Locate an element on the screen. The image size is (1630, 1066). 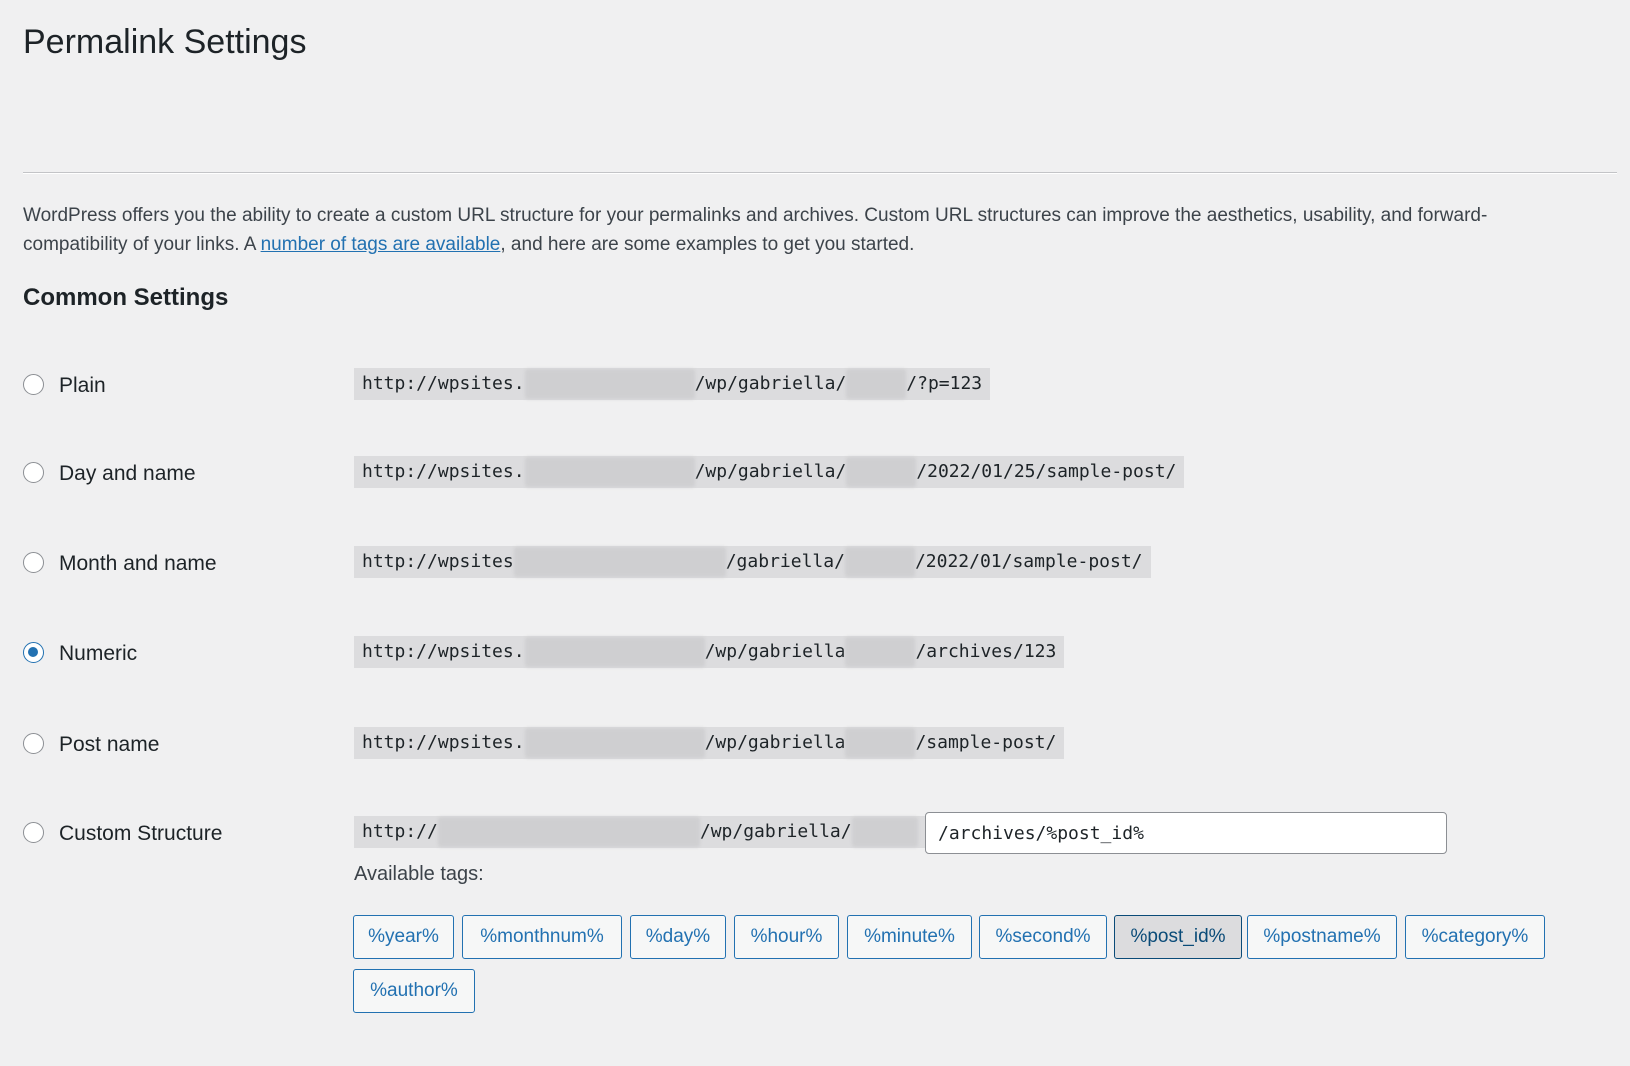
day-name-radio is located at coordinates (33, 472).